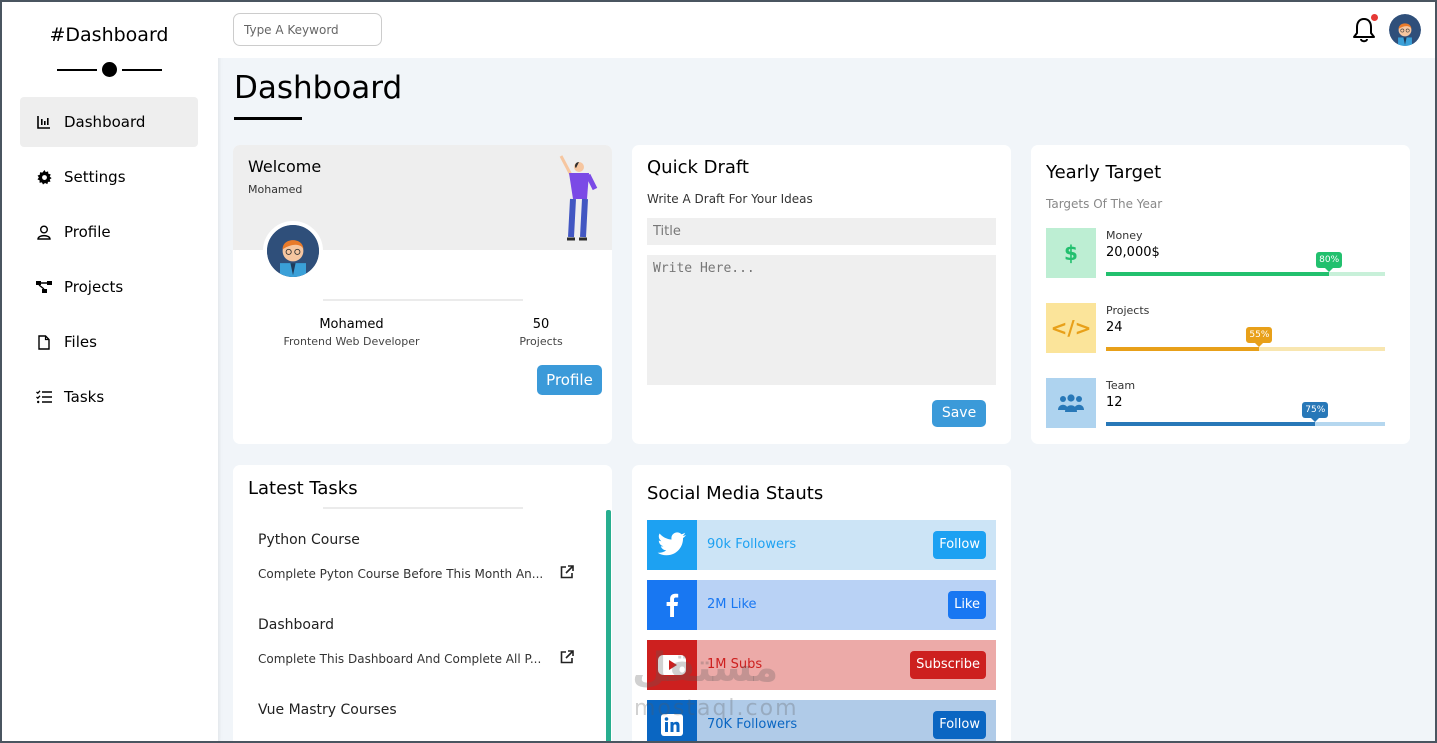 This screenshot has width=1437, height=743. What do you see at coordinates (44, 177) in the screenshot?
I see `gear-icon` at bounding box center [44, 177].